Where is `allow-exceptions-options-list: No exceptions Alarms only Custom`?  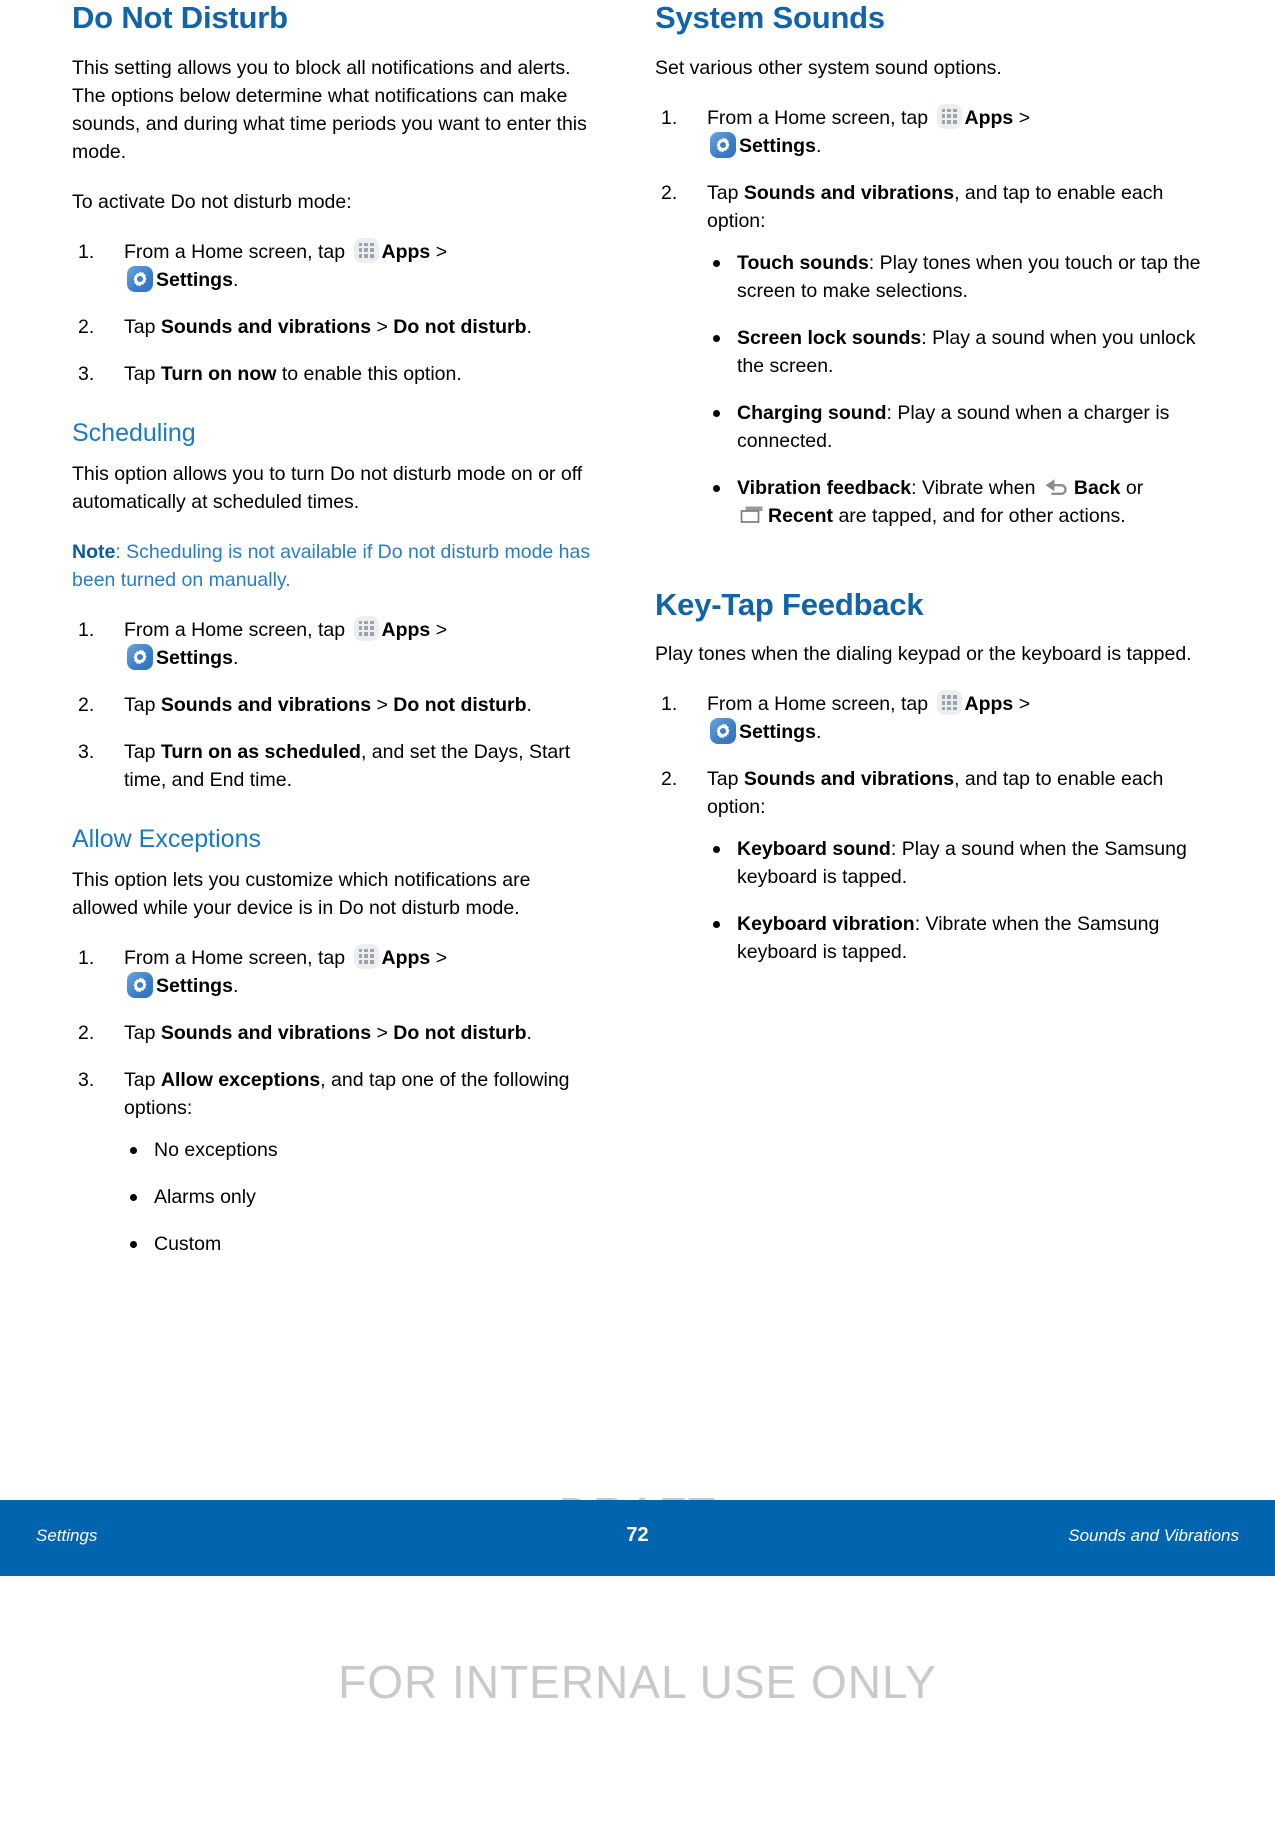 allow-exceptions-options-list: No exceptions Alarms only Custom is located at coordinates (362, 1197).